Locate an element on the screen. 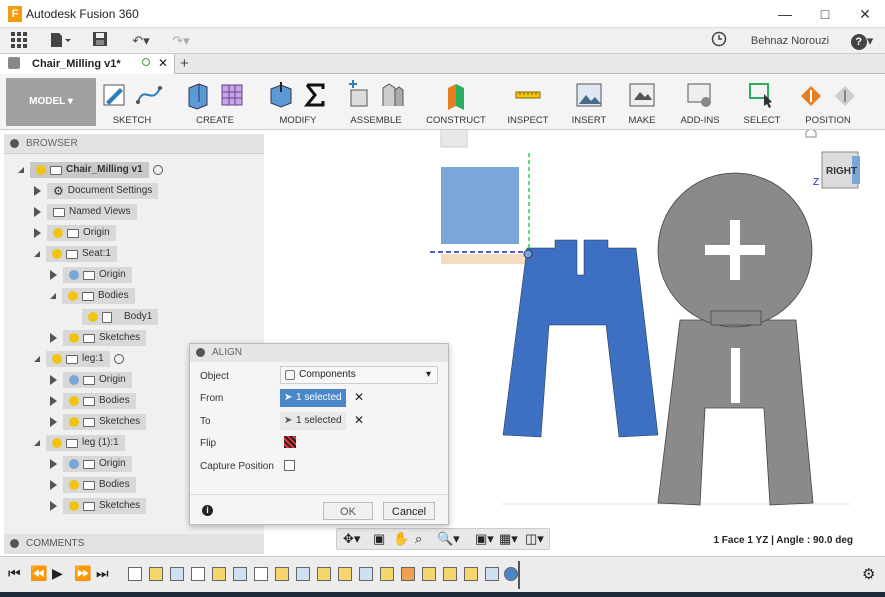  selected-leg-body is located at coordinates (580, 338).